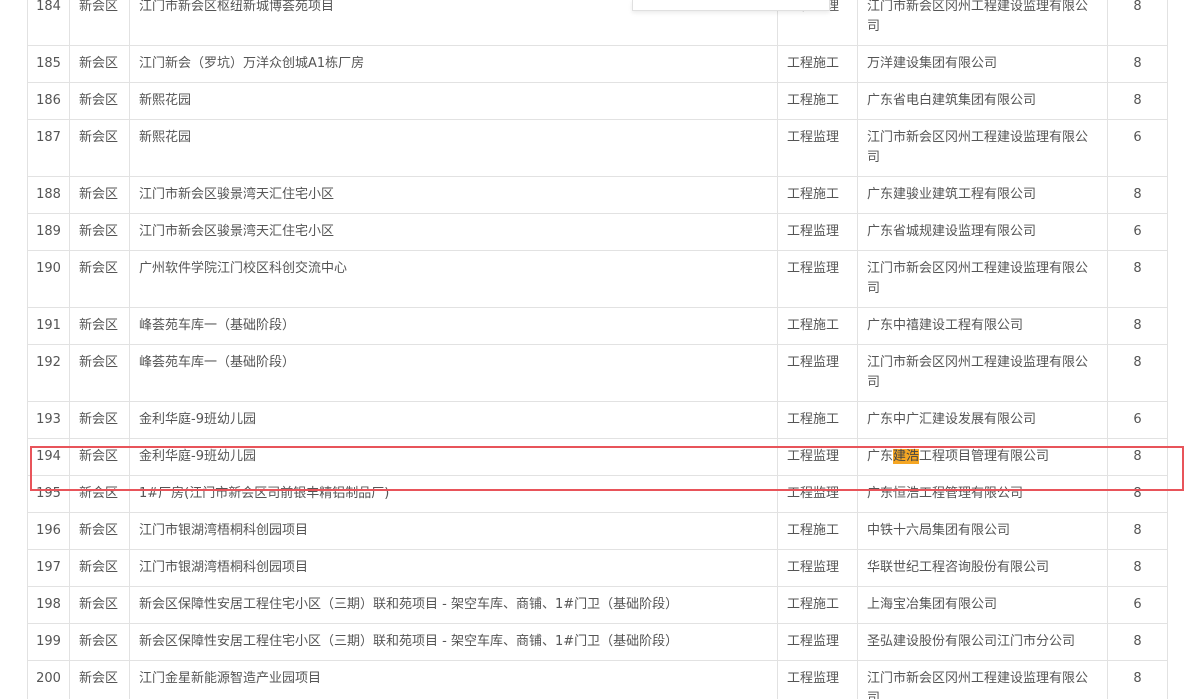 The height and width of the screenshot is (699, 1186). What do you see at coordinates (453, 64) in the screenshot?
I see `project-name-cell: 江门新会（罗坑）万洋众创城A1栋厂房` at bounding box center [453, 64].